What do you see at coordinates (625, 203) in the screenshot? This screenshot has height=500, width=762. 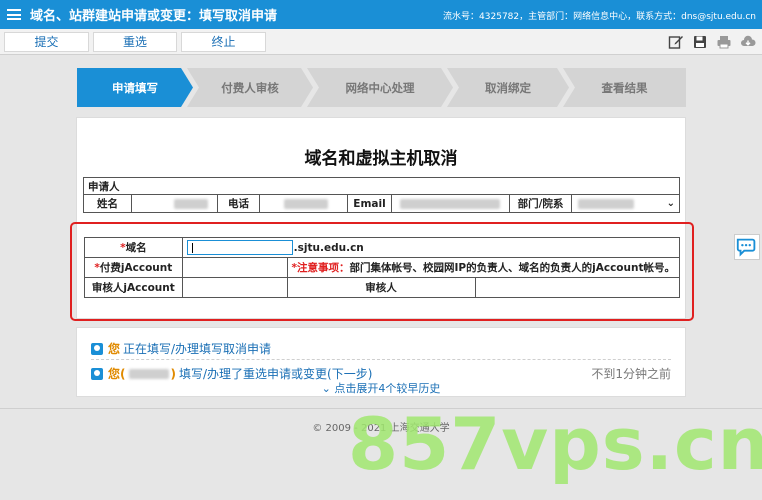 I see `dept-select: ⌄` at bounding box center [625, 203].